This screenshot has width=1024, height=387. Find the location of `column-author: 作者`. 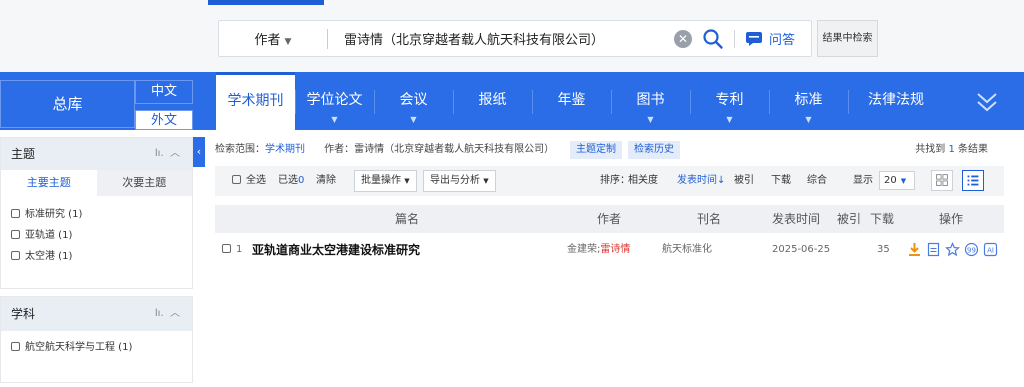

column-author: 作者 is located at coordinates (609, 219).